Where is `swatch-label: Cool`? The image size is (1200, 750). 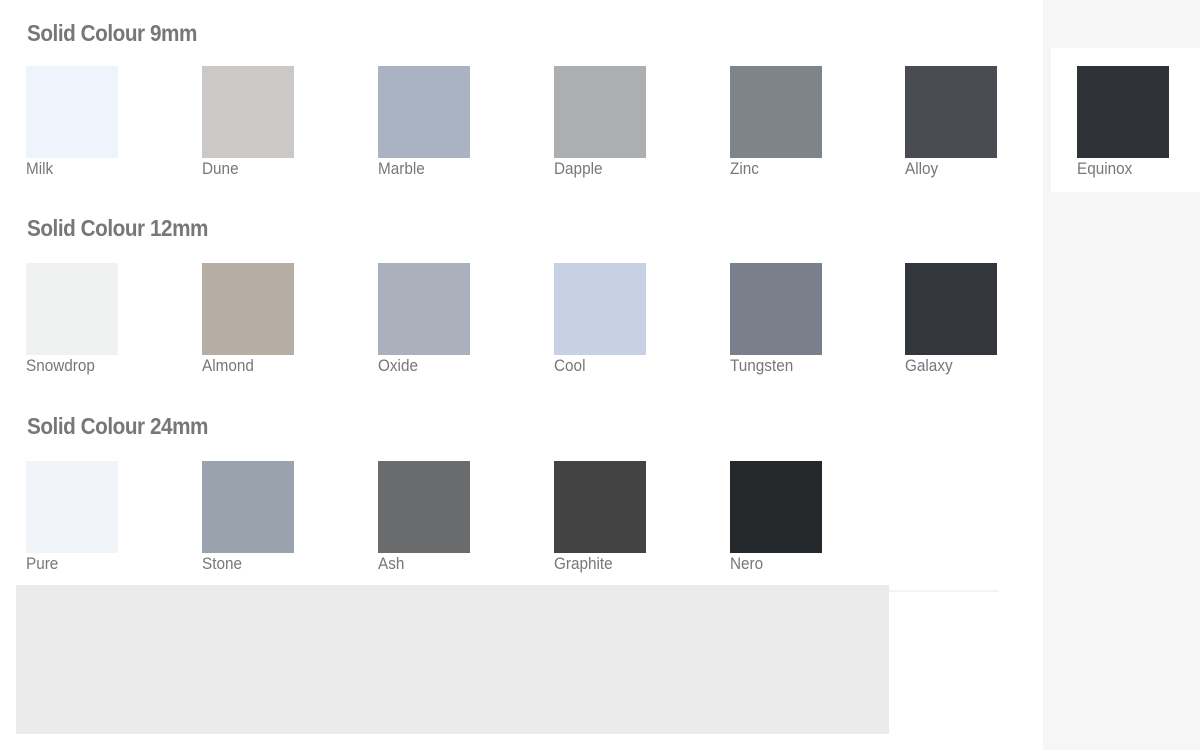 swatch-label: Cool is located at coordinates (570, 365).